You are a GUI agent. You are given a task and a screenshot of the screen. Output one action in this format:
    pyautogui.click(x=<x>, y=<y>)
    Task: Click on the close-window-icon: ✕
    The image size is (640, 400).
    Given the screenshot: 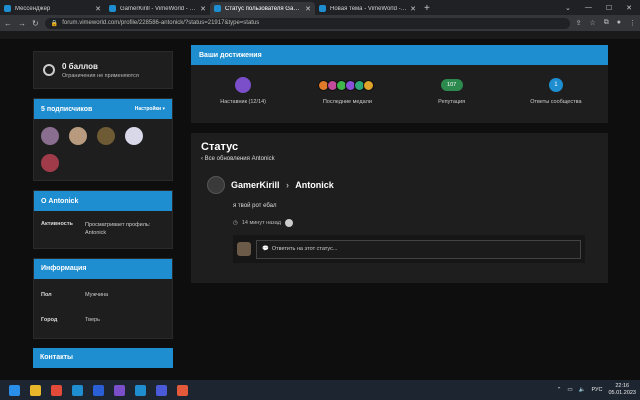 What is the action you would take?
    pyautogui.click(x=629, y=8)
    